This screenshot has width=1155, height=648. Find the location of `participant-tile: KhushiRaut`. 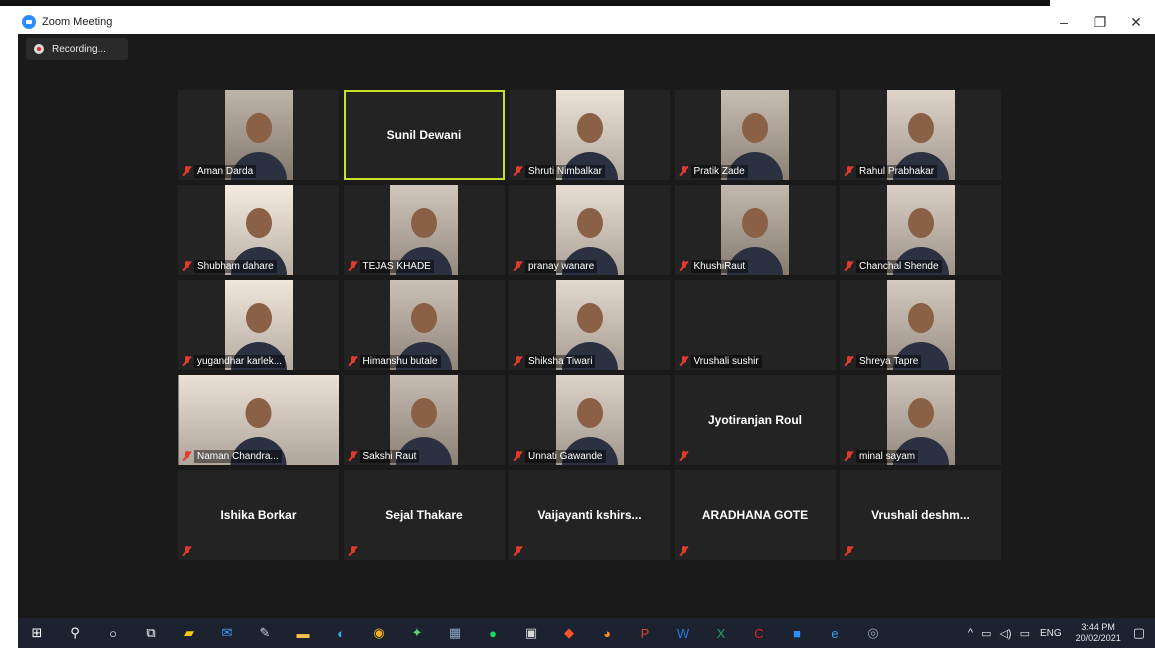

participant-tile: KhushiRaut is located at coordinates (755, 230).